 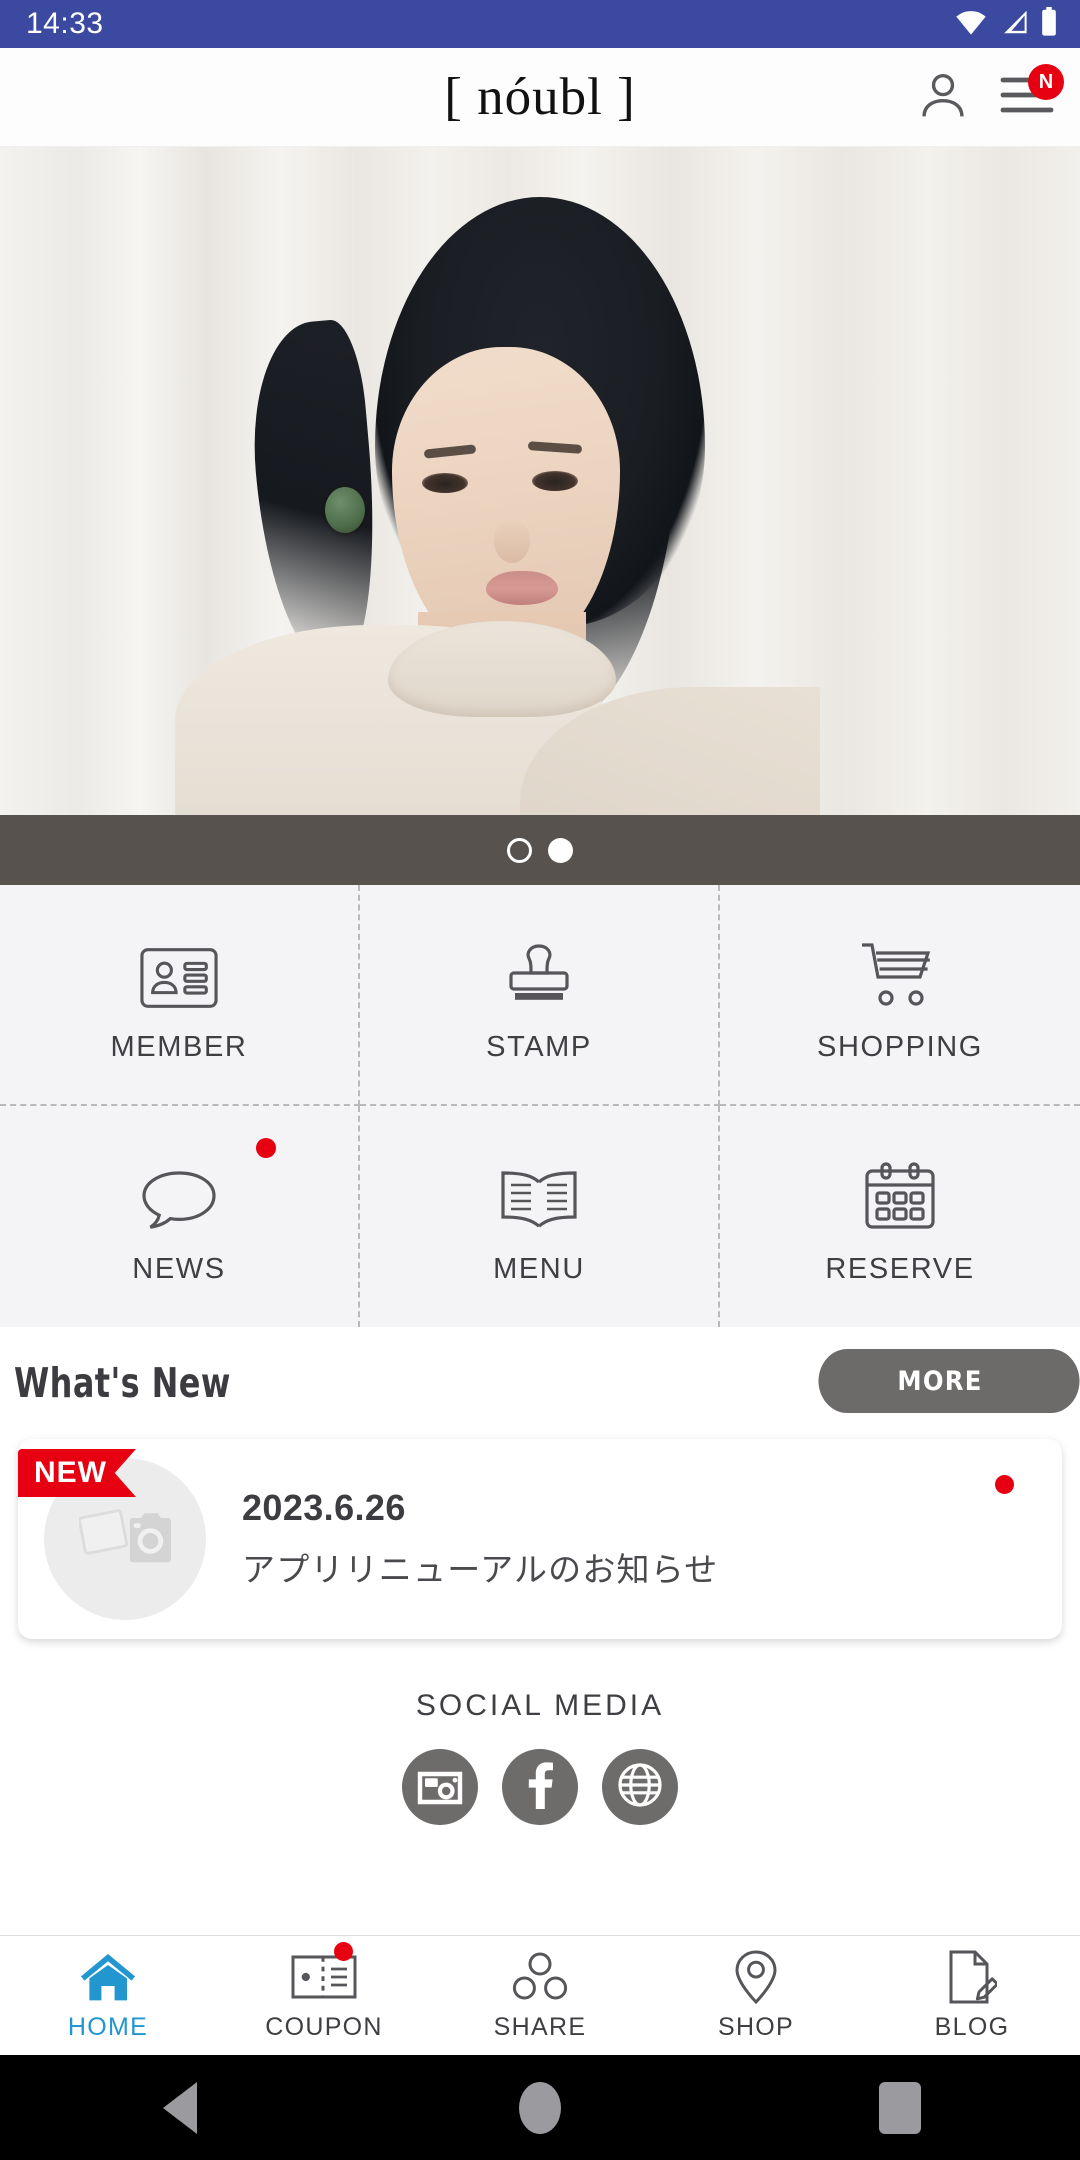 What do you see at coordinates (972, 1977) in the screenshot?
I see `document-pencil-icon` at bounding box center [972, 1977].